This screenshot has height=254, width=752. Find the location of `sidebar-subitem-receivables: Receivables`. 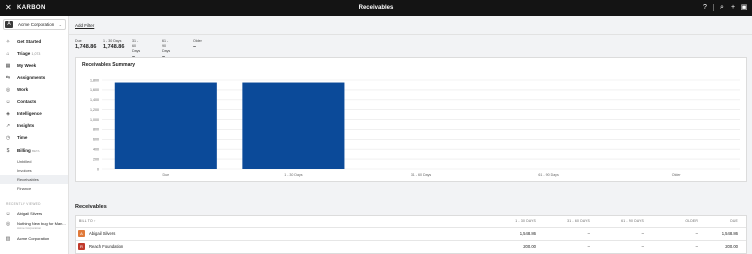

sidebar-subitem-receivables: Receivables is located at coordinates (34, 179).